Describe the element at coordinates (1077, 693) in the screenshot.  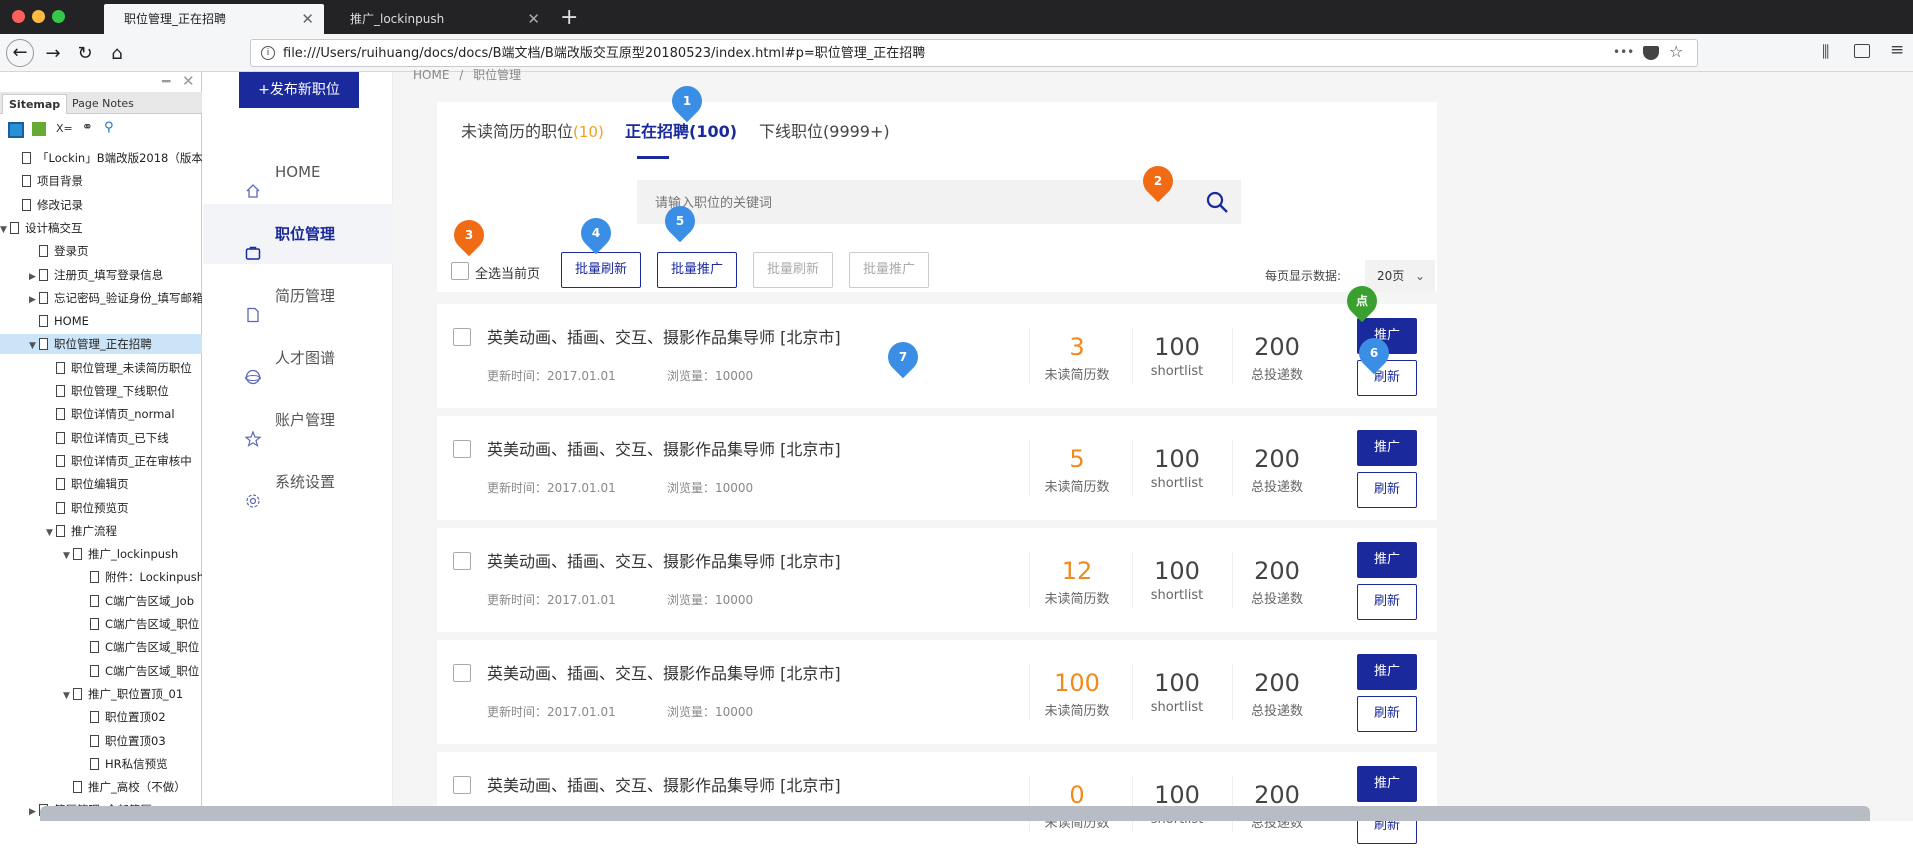
I see `unread-stat: 100 未读简历数` at that location.